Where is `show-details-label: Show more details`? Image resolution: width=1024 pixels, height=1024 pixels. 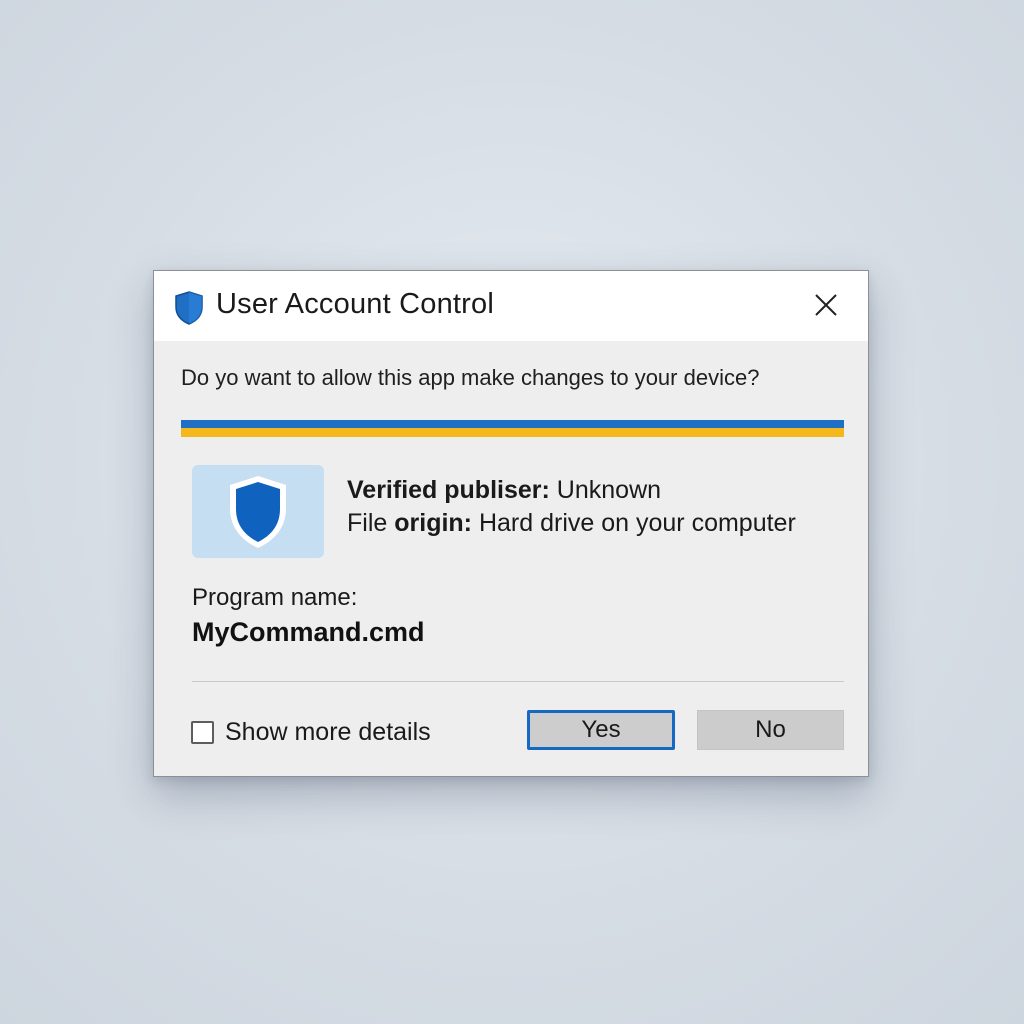 show-details-label: Show more details is located at coordinates (328, 732).